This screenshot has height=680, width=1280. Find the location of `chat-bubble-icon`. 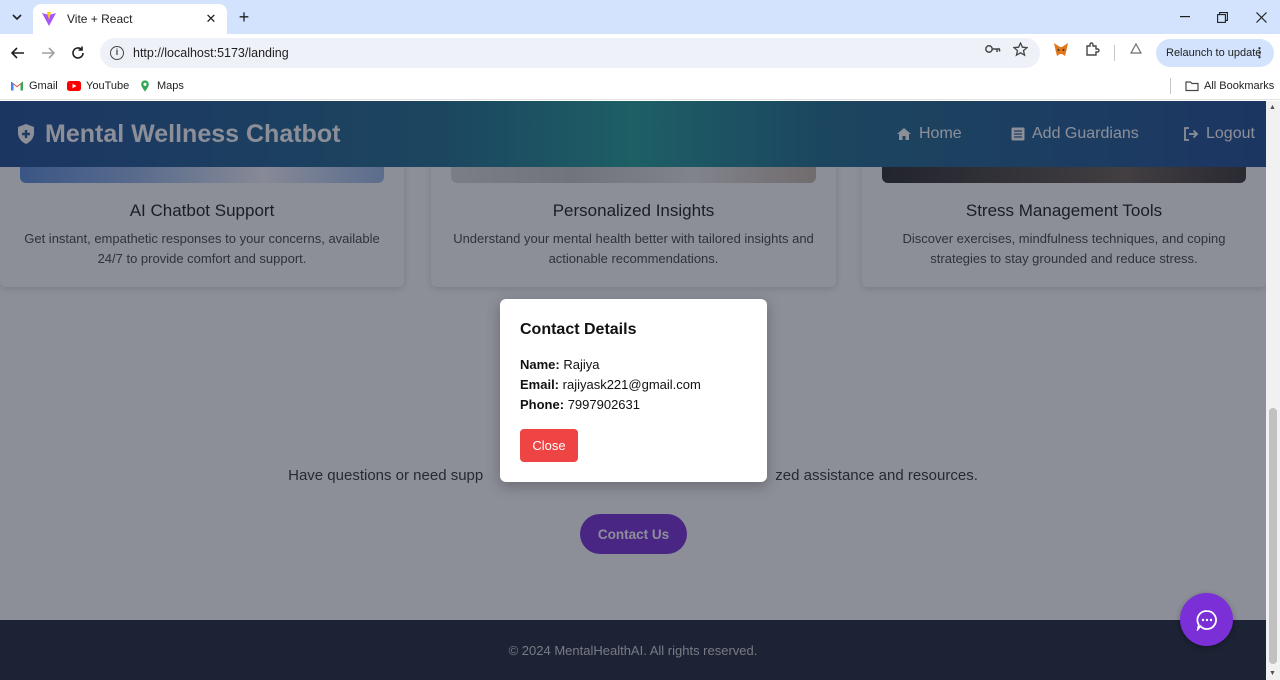

chat-bubble-icon is located at coordinates (1206, 620).